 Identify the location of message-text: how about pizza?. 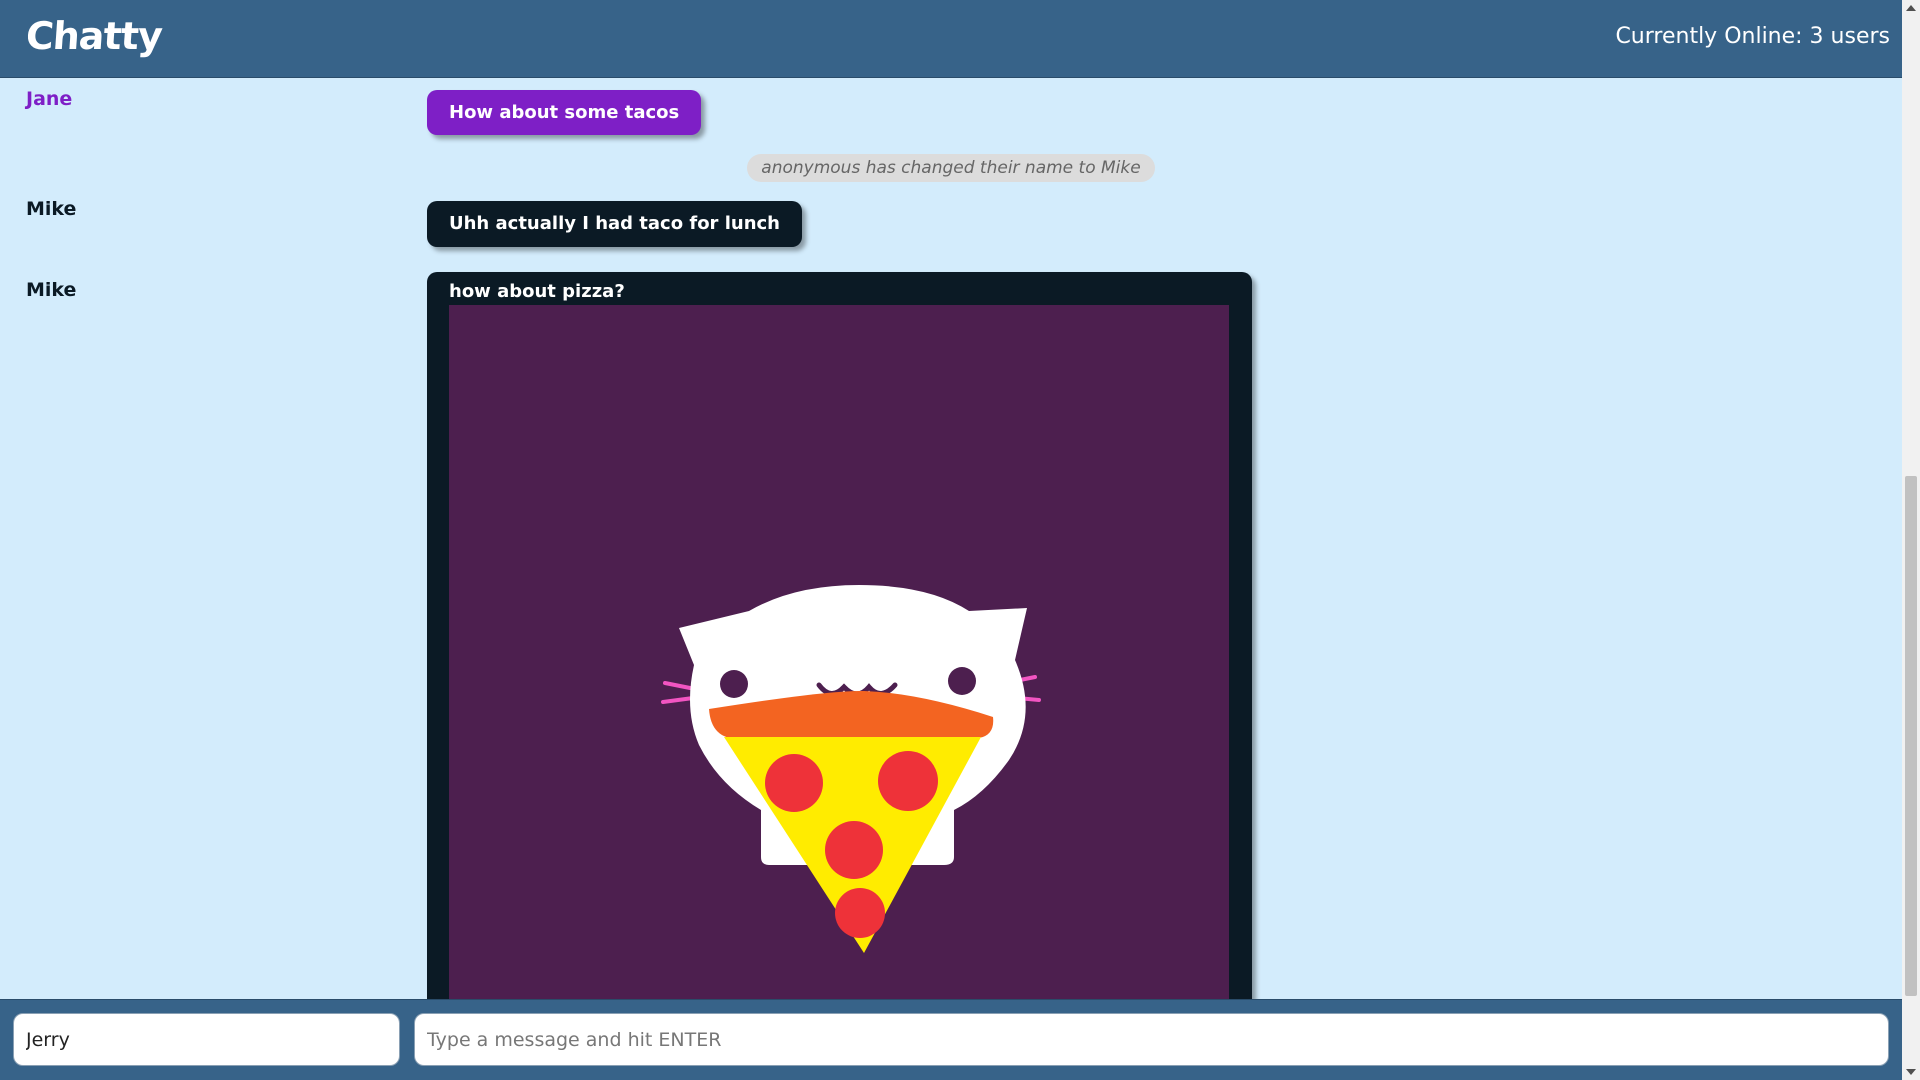
(537, 291).